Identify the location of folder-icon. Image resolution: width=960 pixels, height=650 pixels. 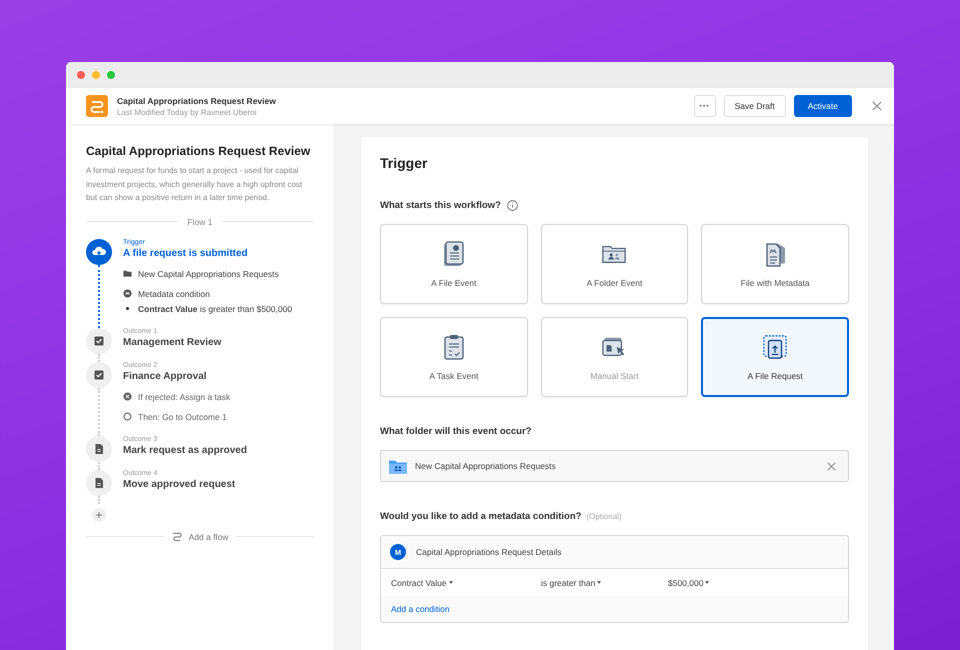
(127, 273).